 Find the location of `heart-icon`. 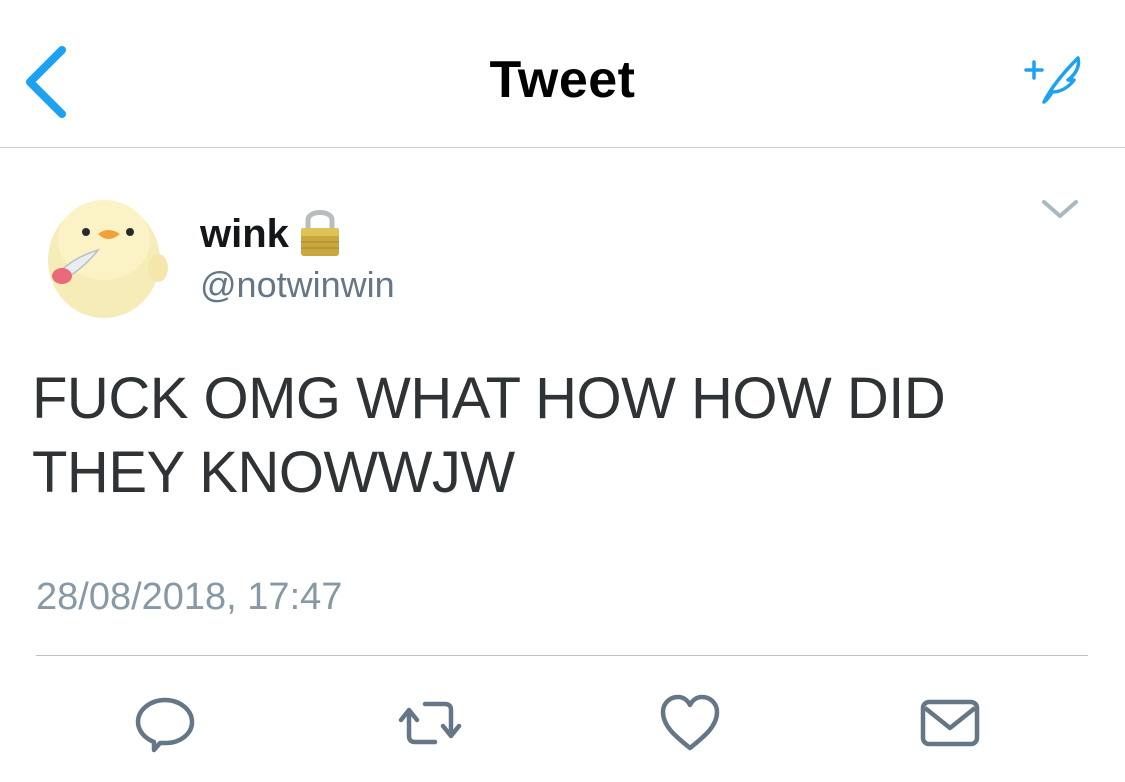

heart-icon is located at coordinates (690, 722).